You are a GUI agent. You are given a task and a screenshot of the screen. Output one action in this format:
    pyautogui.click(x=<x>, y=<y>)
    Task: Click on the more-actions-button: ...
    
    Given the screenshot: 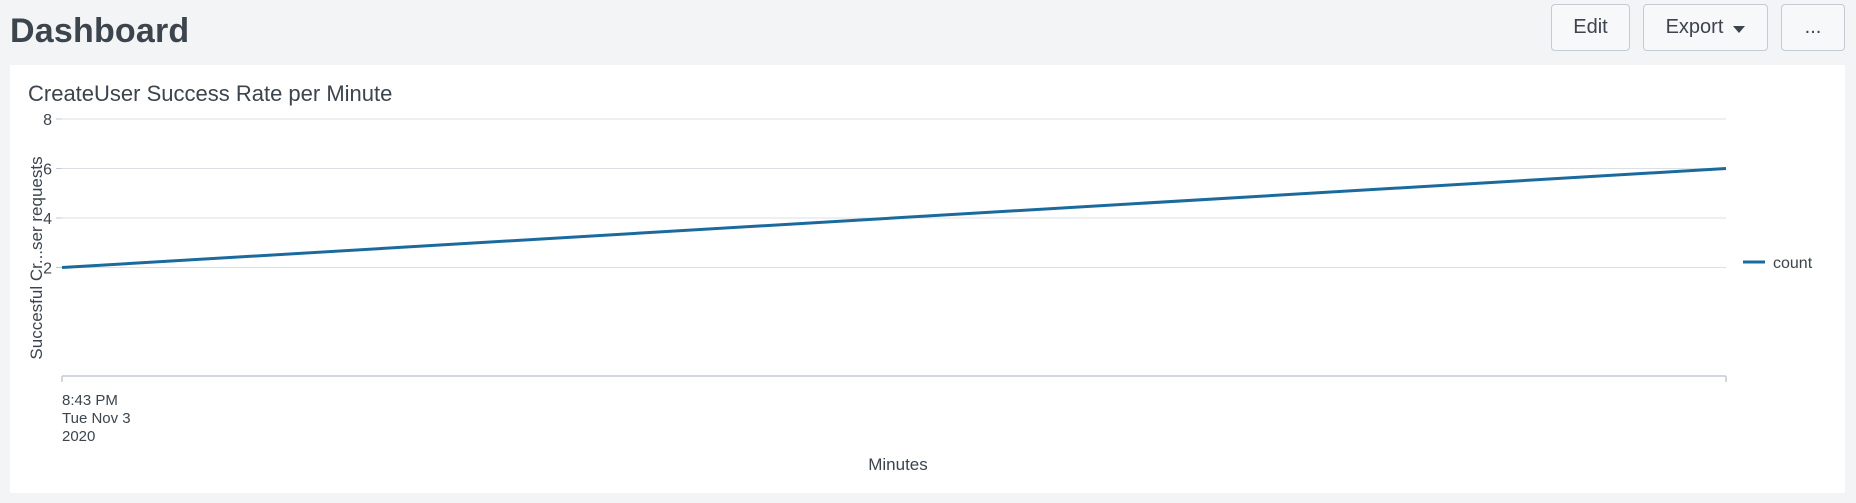 What is the action you would take?
    pyautogui.click(x=1813, y=27)
    